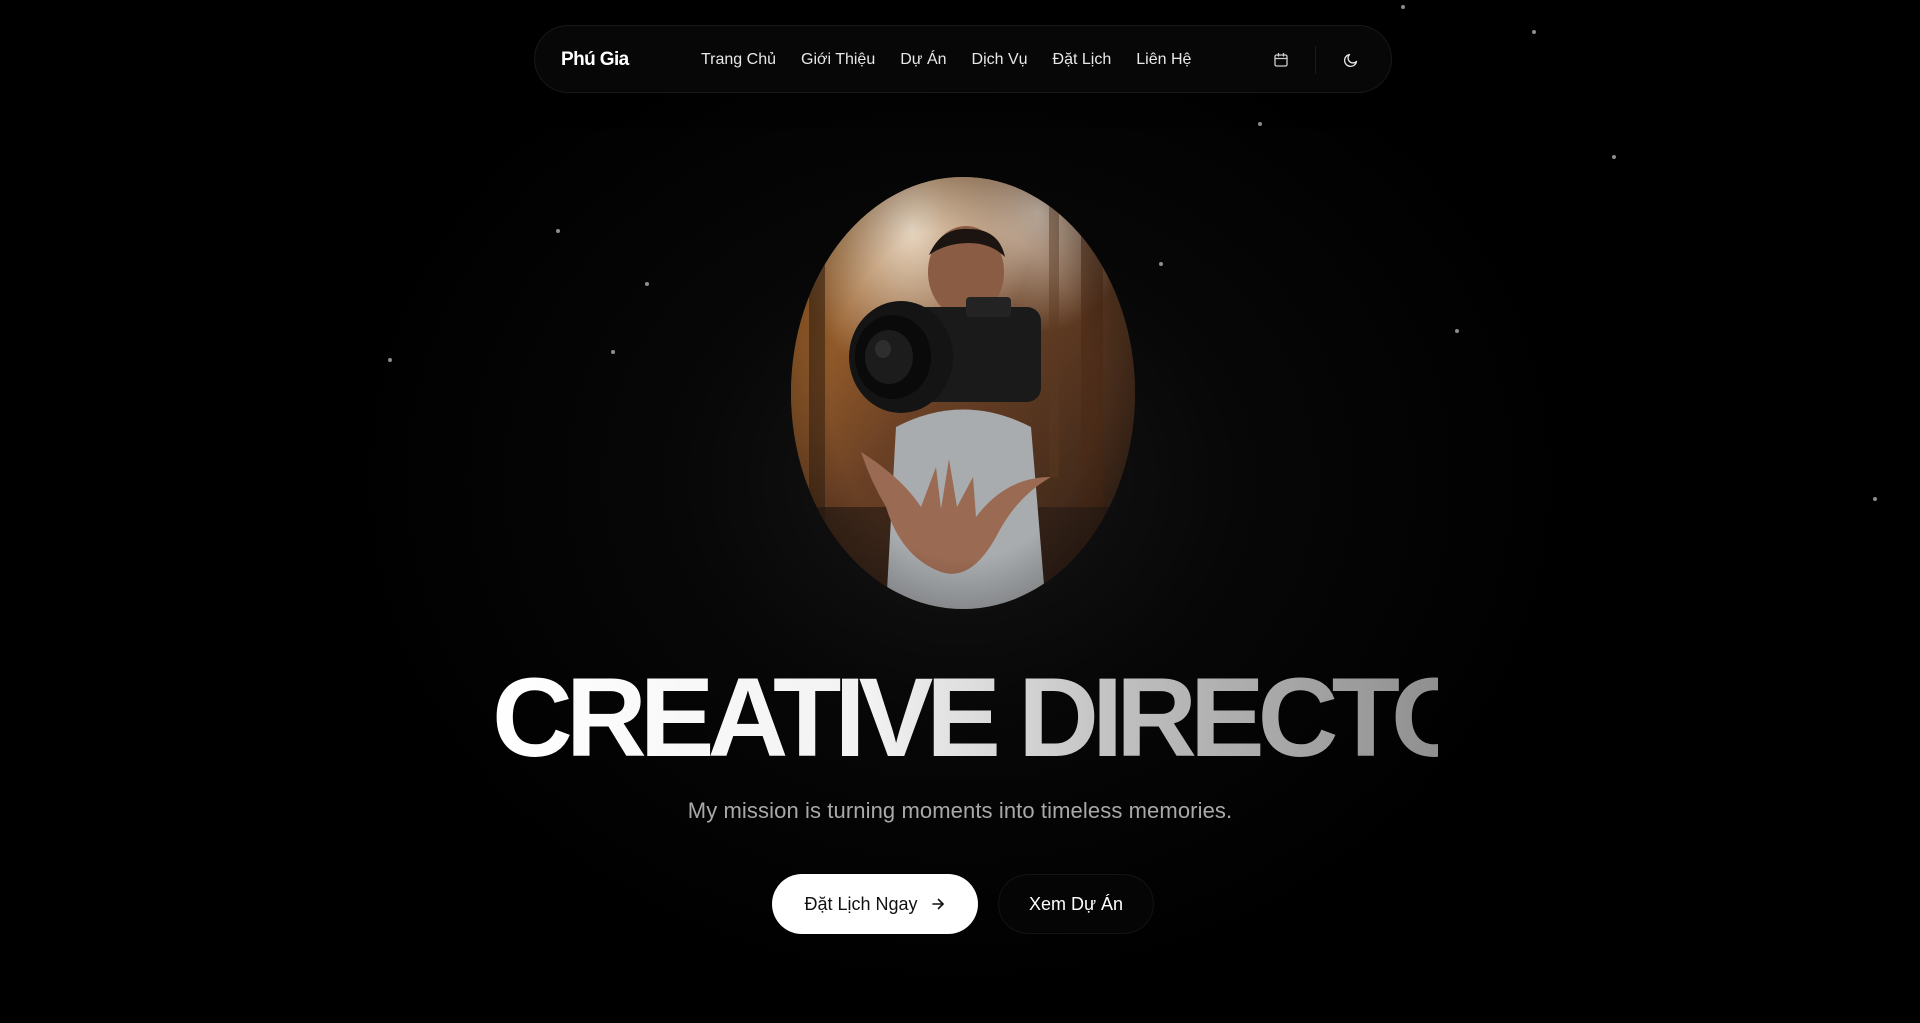 The width and height of the screenshot is (1920, 1023). I want to click on nav-divider, so click(1315, 60).